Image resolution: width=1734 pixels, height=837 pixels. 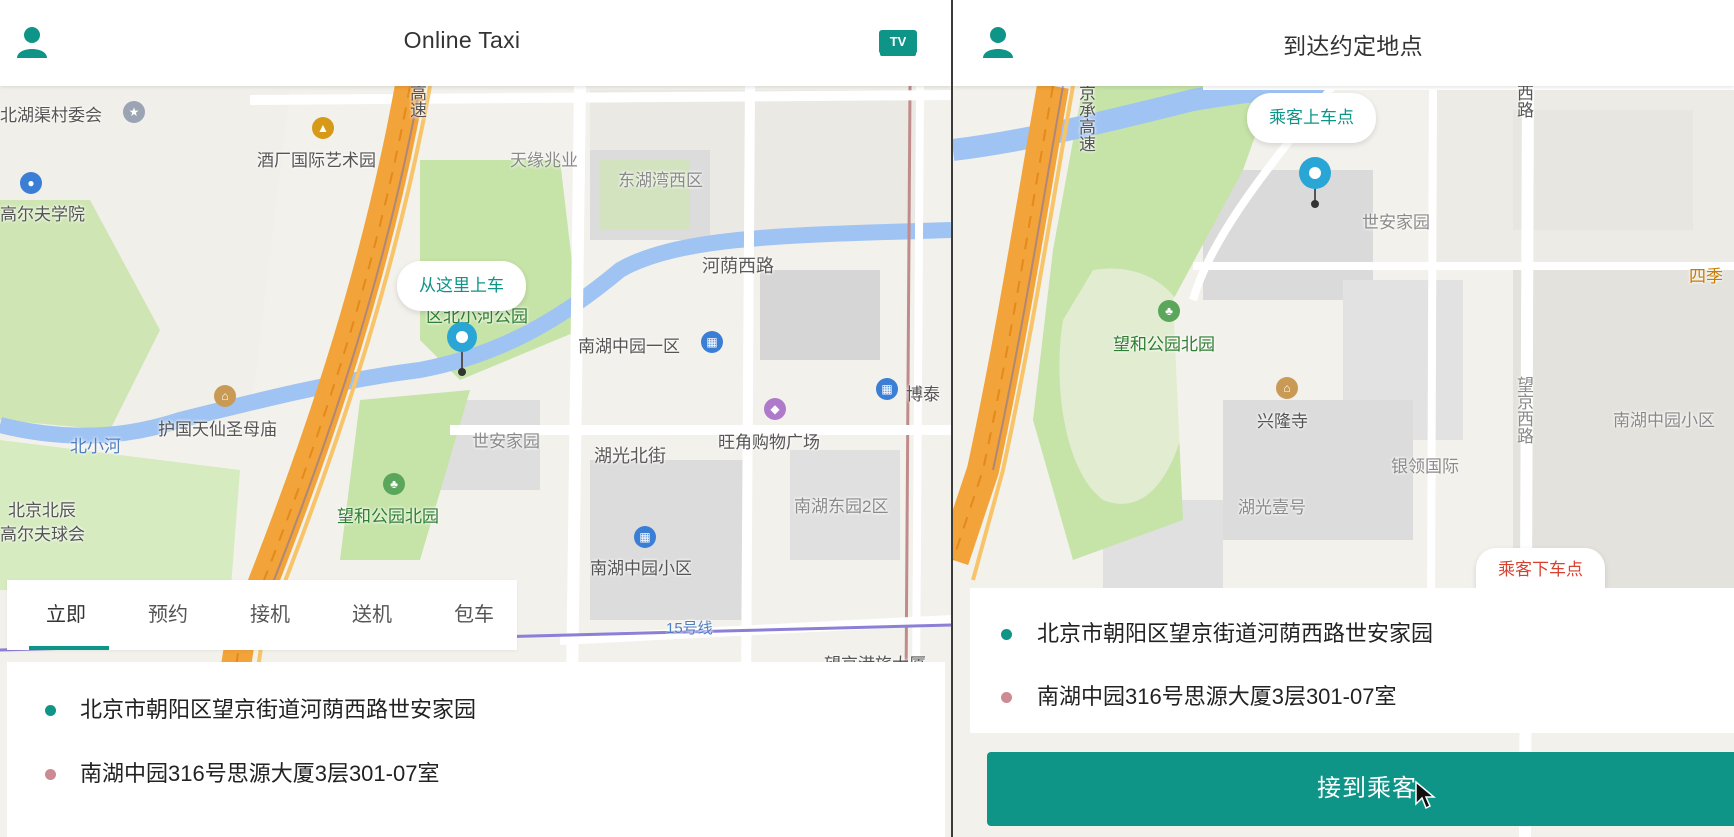 I want to click on map-label: 银领国际, so click(x=1425, y=466).